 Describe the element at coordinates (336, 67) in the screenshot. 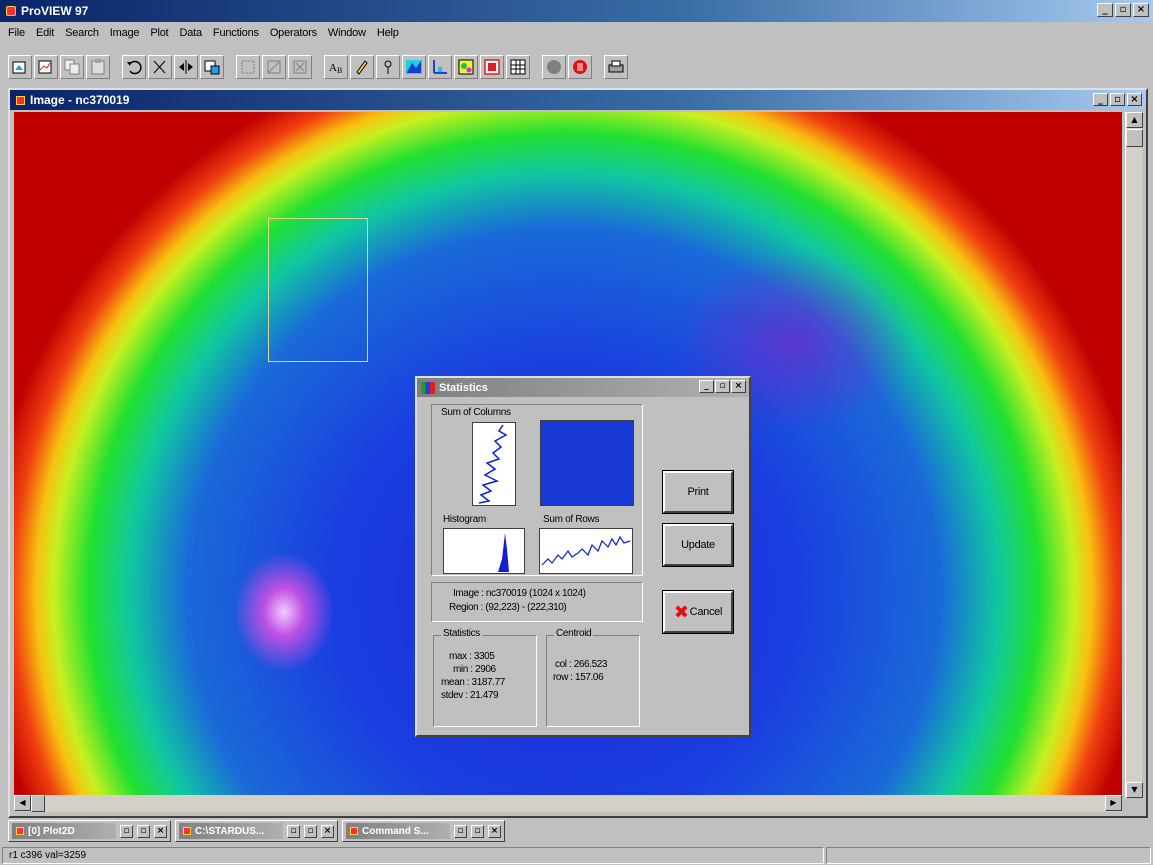

I see `text-icon: AB` at that location.